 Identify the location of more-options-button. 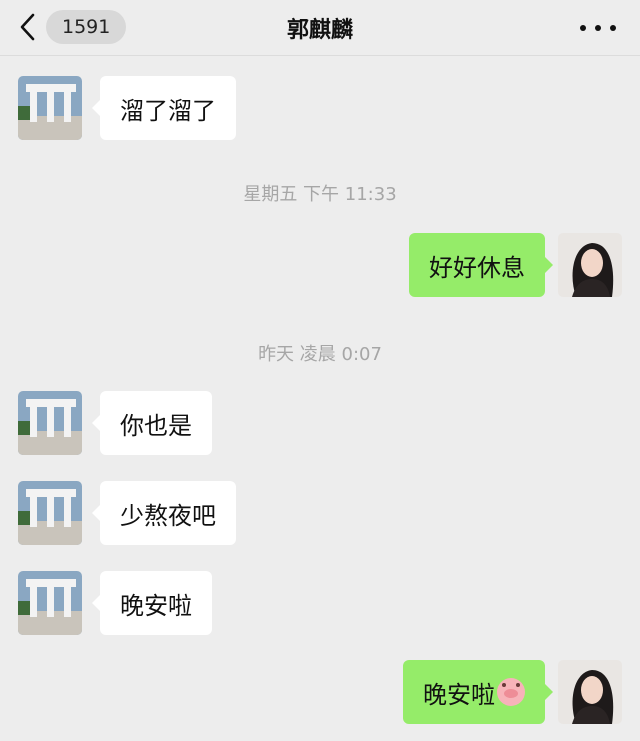
(598, 28).